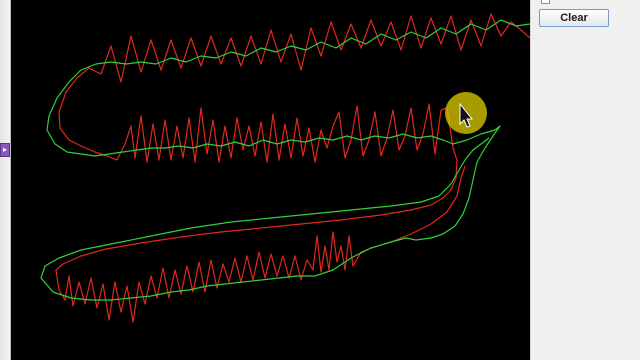 The width and height of the screenshot is (640, 360). What do you see at coordinates (574, 18) in the screenshot?
I see `clear-button: Clear` at bounding box center [574, 18].